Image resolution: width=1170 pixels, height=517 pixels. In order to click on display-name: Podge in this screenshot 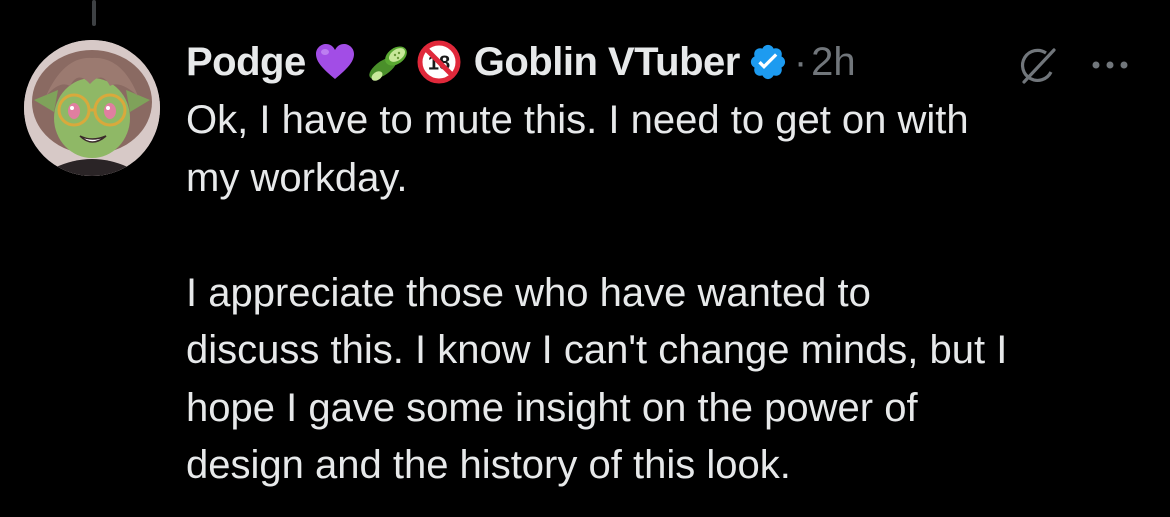, I will do `click(246, 62)`.